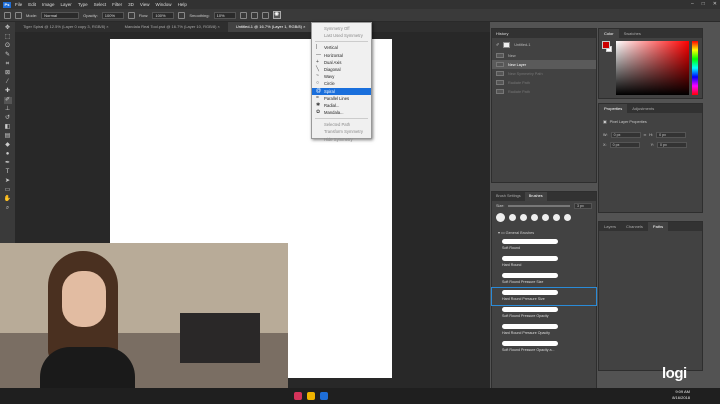  Describe the element at coordinates (8, 109) in the screenshot. I see `clone-stamp-icon: ⊥` at that location.